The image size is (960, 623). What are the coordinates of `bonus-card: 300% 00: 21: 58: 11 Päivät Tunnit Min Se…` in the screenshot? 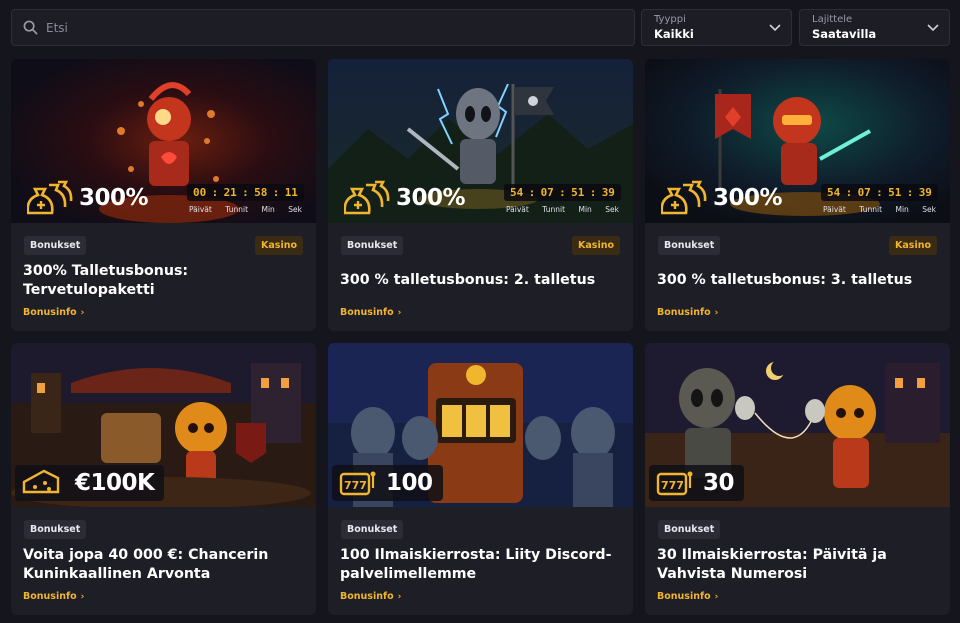 It's located at (163, 195).